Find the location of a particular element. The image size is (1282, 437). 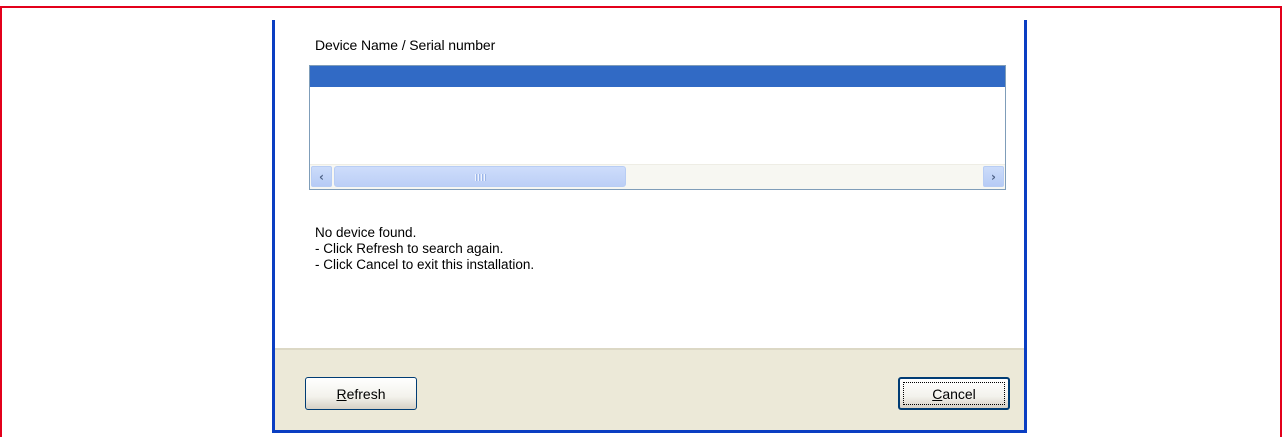

scroll-left-button: ‹ is located at coordinates (321, 176).